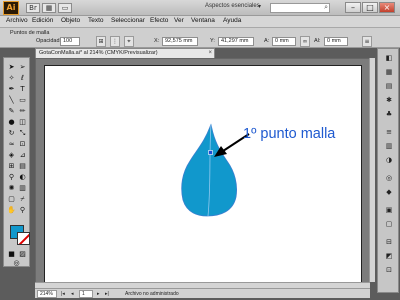 Image resolution: width=400 pixels, height=300 pixels. Describe the element at coordinates (16, 263) in the screenshot. I see `drawing-mode-icon: ◎` at that location.